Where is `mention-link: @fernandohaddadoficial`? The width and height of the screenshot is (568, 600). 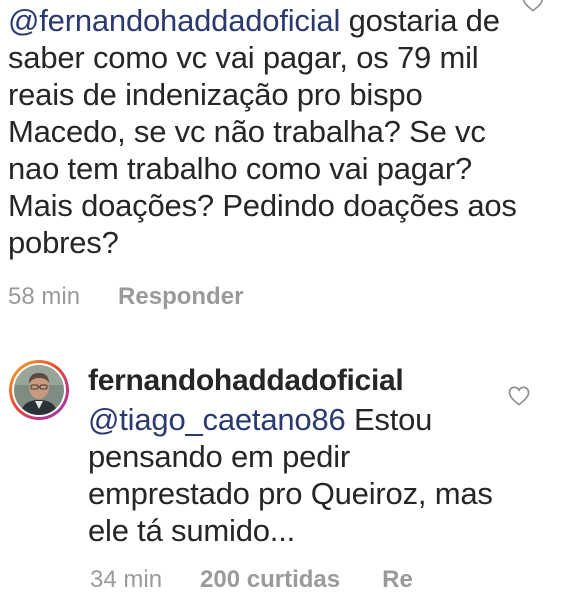 mention-link: @fernandohaddadoficial is located at coordinates (174, 20).